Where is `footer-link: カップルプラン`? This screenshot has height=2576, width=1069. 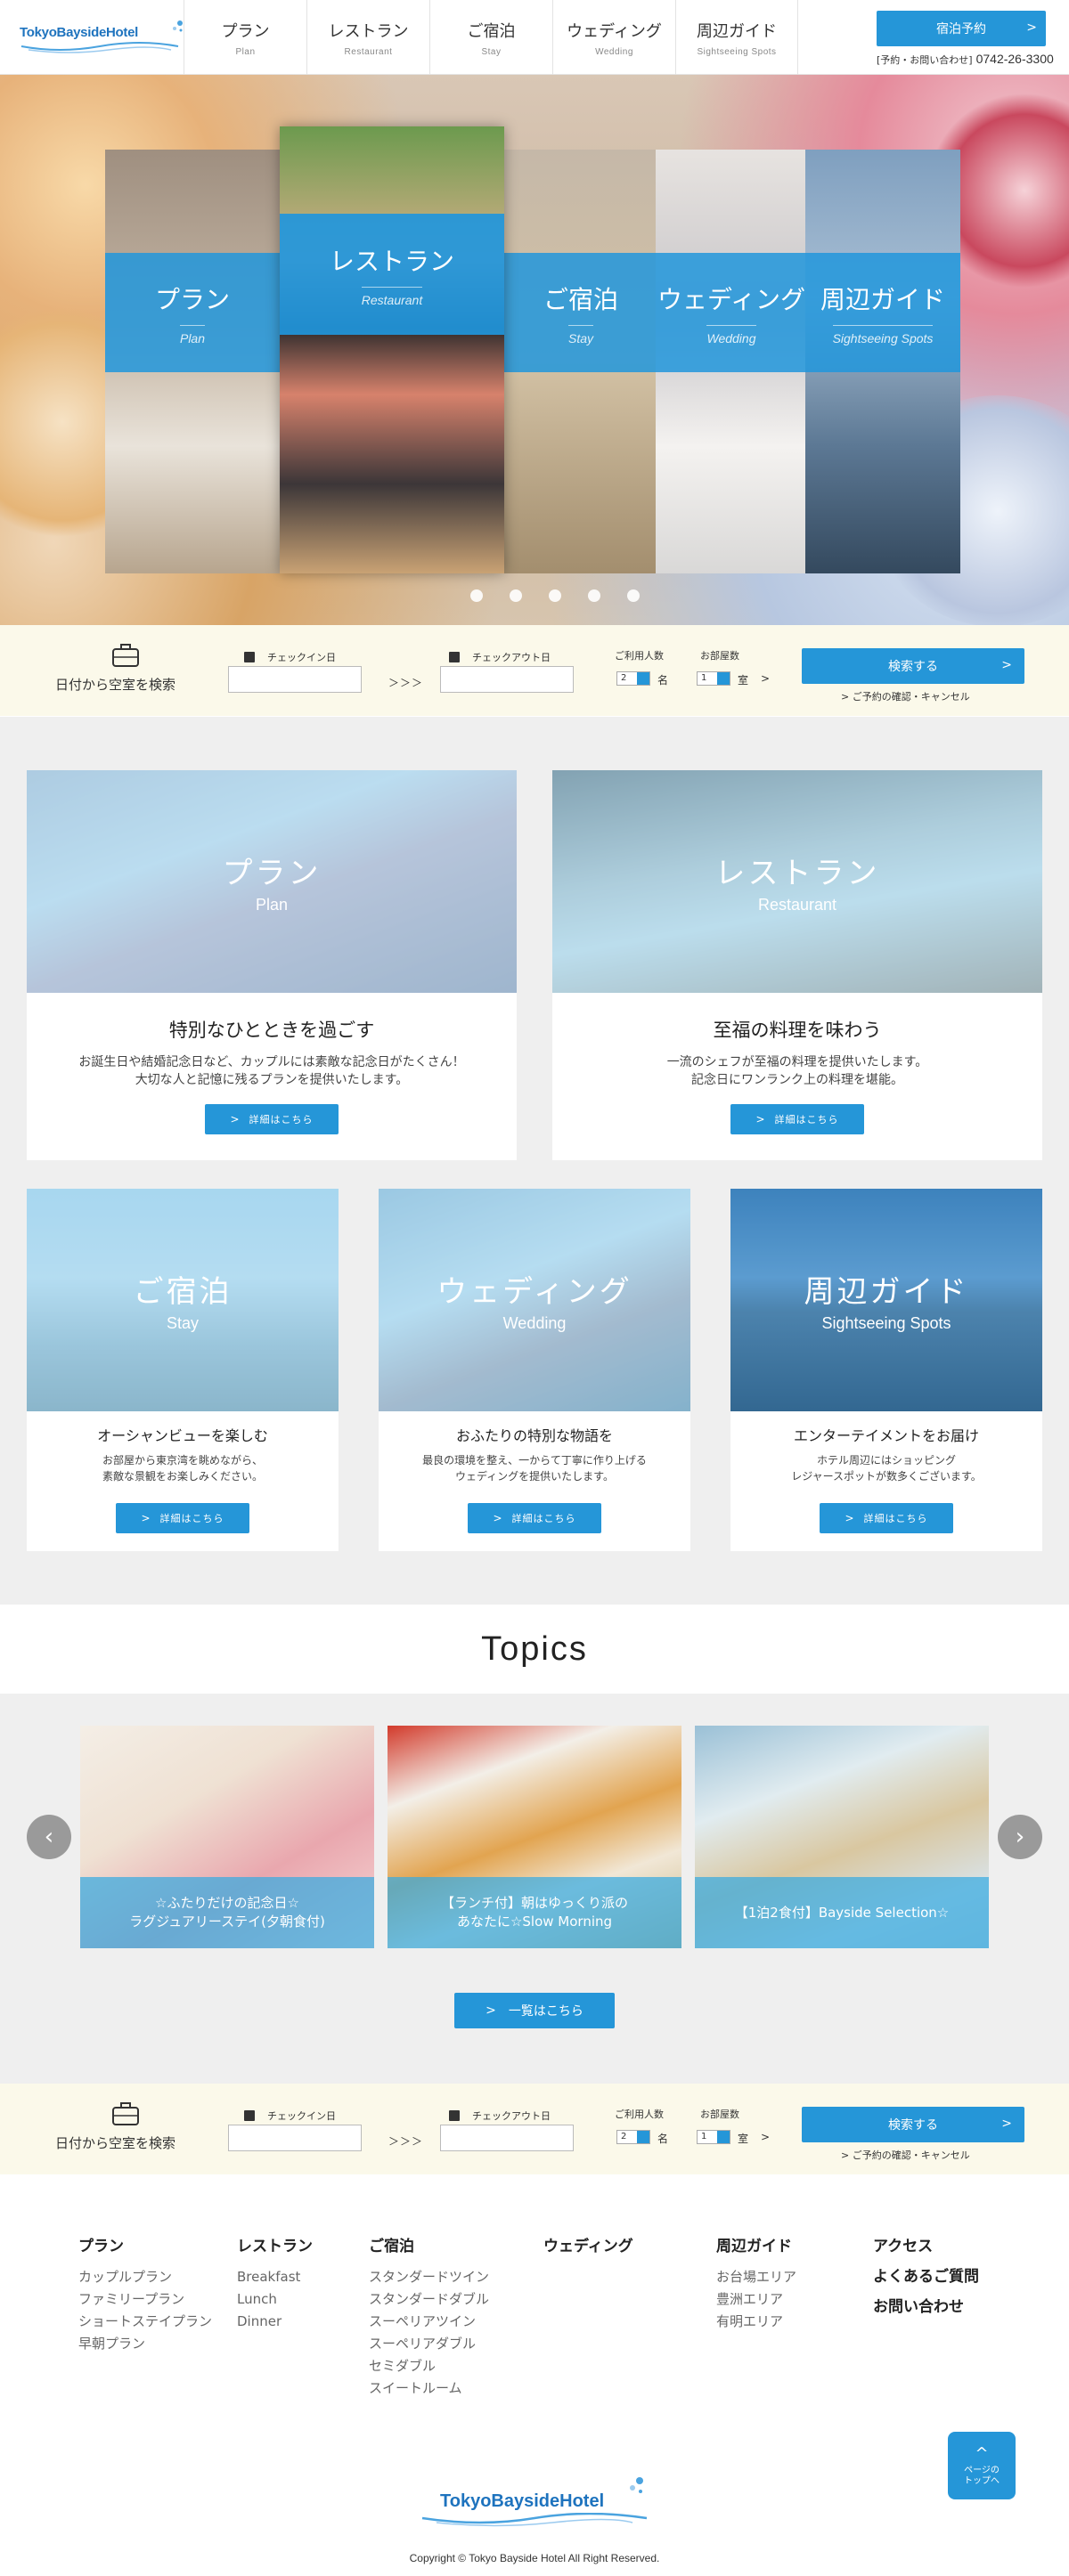 footer-link: カップルプラン is located at coordinates (145, 2277).